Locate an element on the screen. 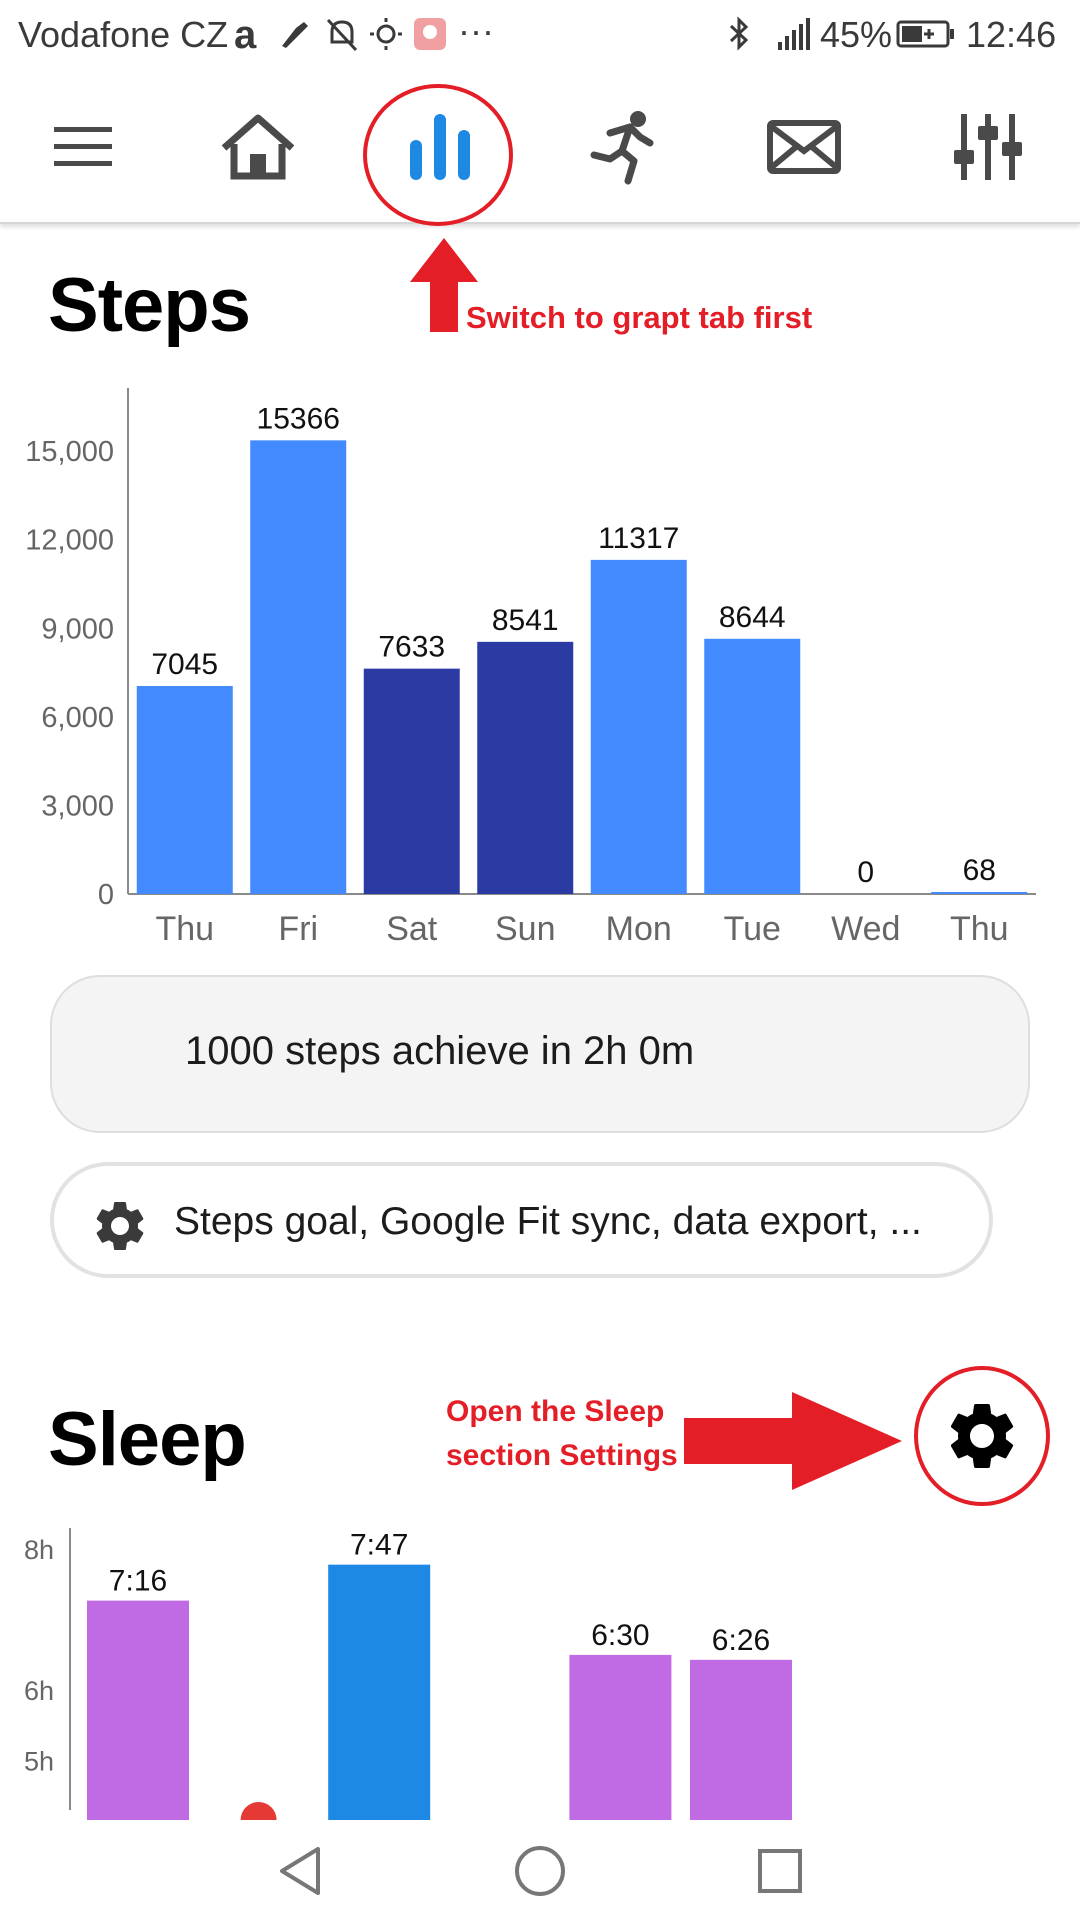 Image resolution: width=1080 pixels, height=1920 pixels. annotation-right-arrow is located at coordinates (793, 1441).